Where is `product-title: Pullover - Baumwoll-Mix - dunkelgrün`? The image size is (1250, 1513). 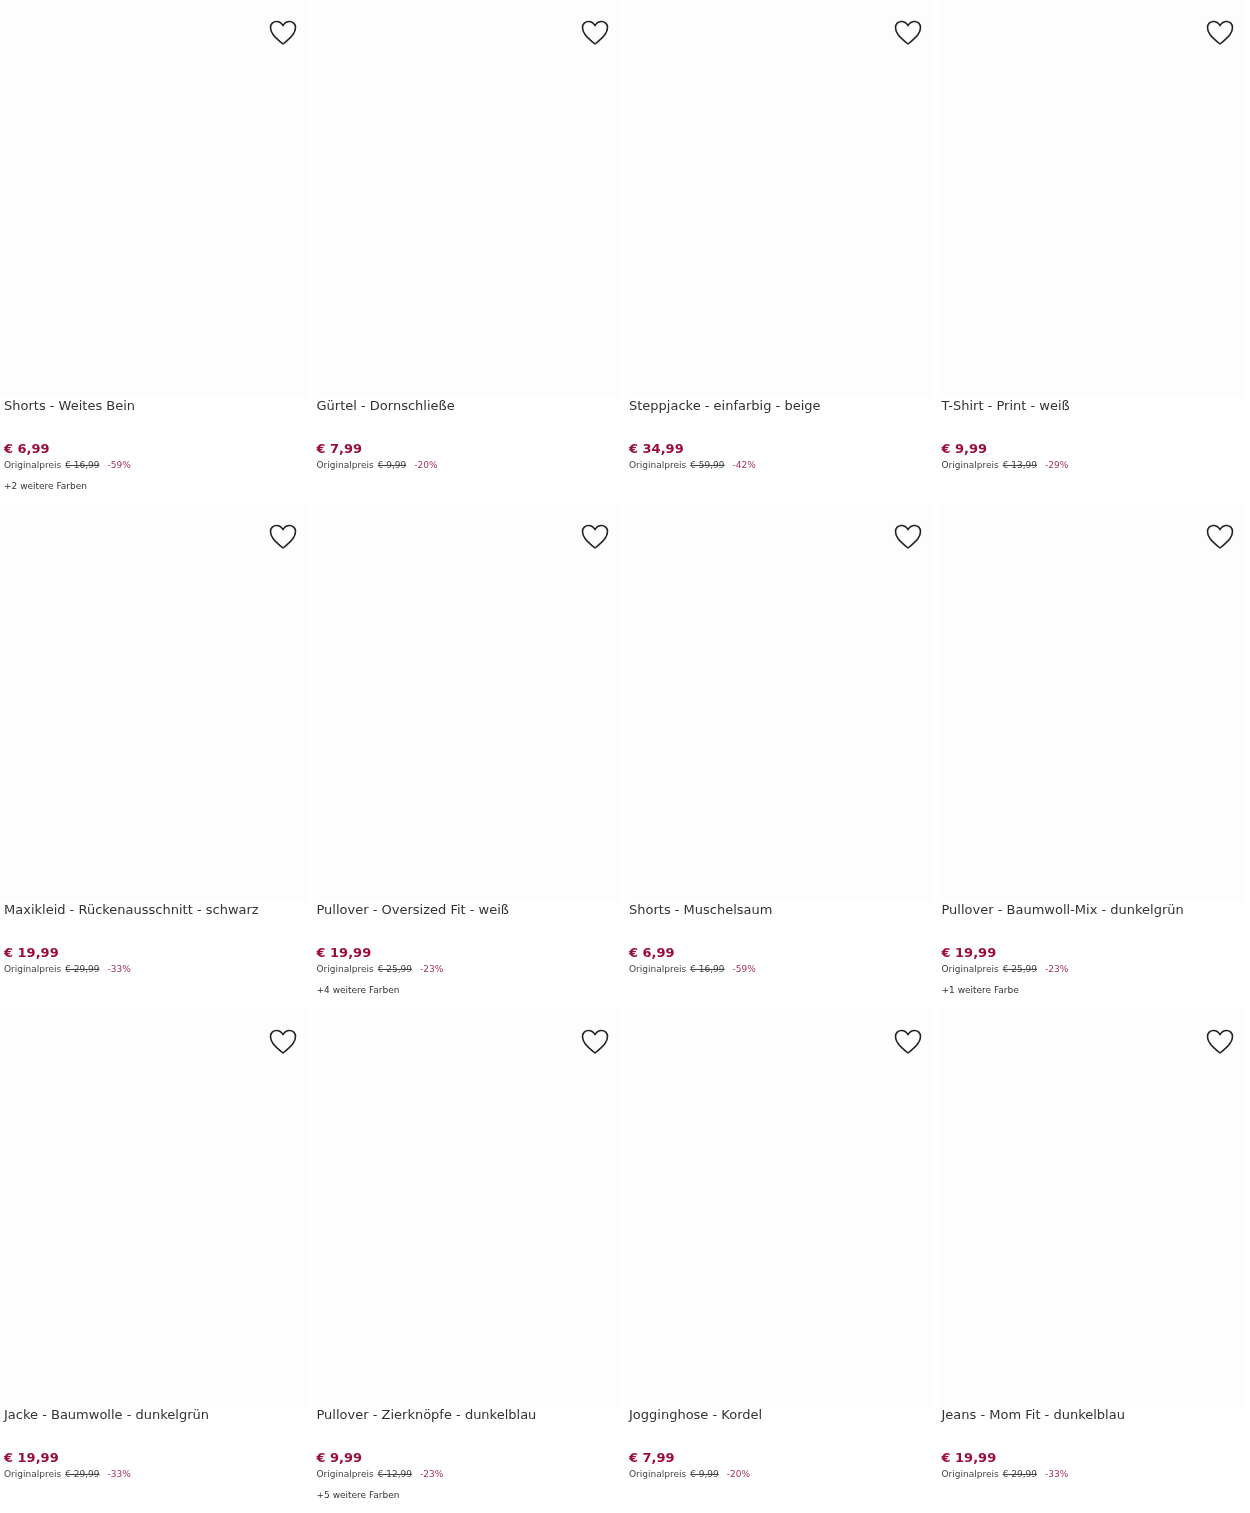 product-title: Pullover - Baumwoll-Mix - dunkelgrün is located at coordinates (1095, 910).